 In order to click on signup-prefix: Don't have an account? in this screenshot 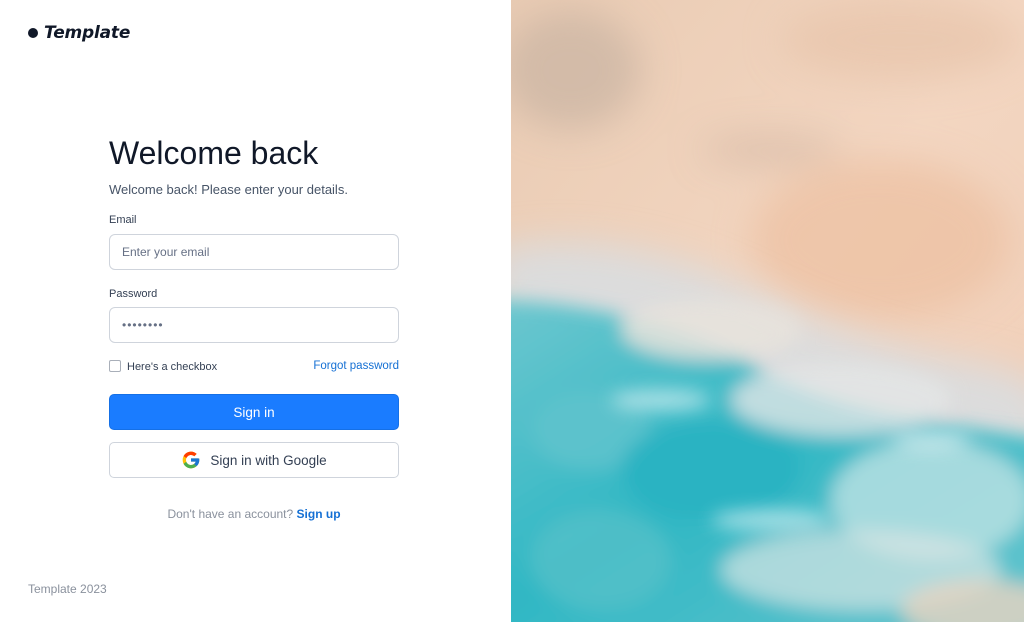, I will do `click(230, 514)`.